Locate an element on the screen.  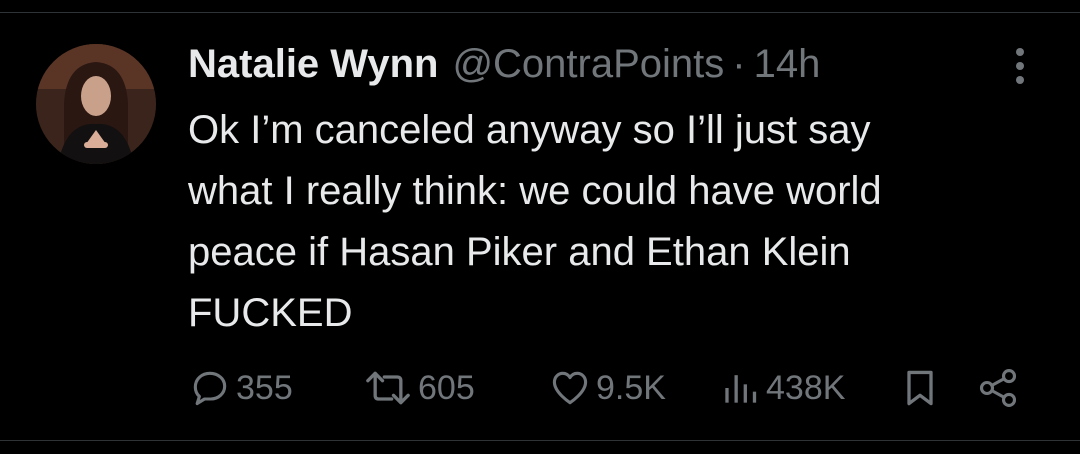
avatar-image is located at coordinates (96, 104).